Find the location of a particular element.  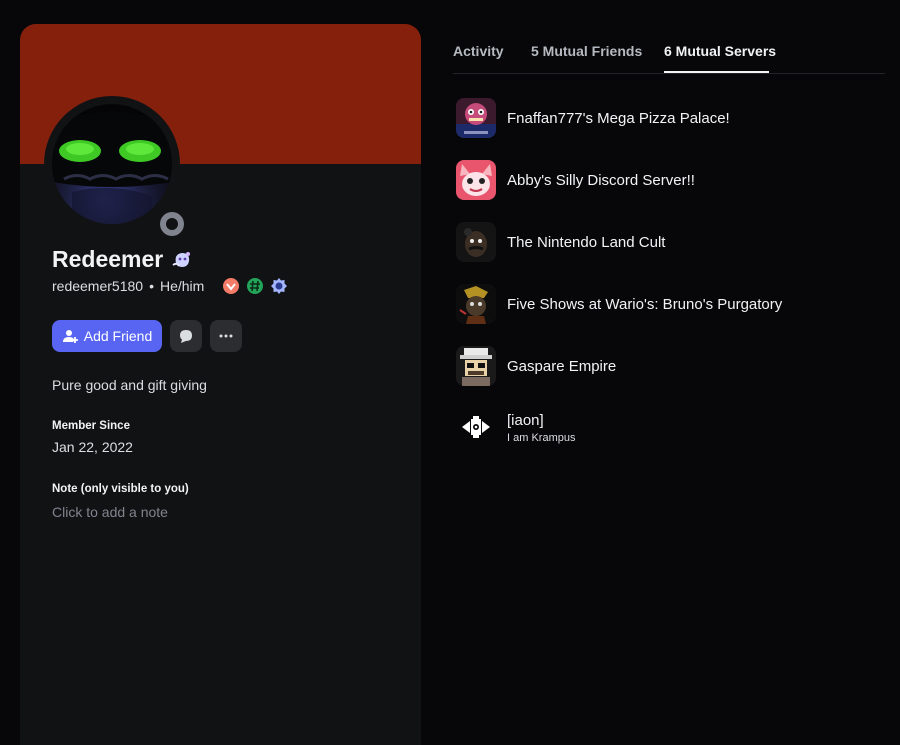

server-subtitle: I am Krampus is located at coordinates (541, 438).